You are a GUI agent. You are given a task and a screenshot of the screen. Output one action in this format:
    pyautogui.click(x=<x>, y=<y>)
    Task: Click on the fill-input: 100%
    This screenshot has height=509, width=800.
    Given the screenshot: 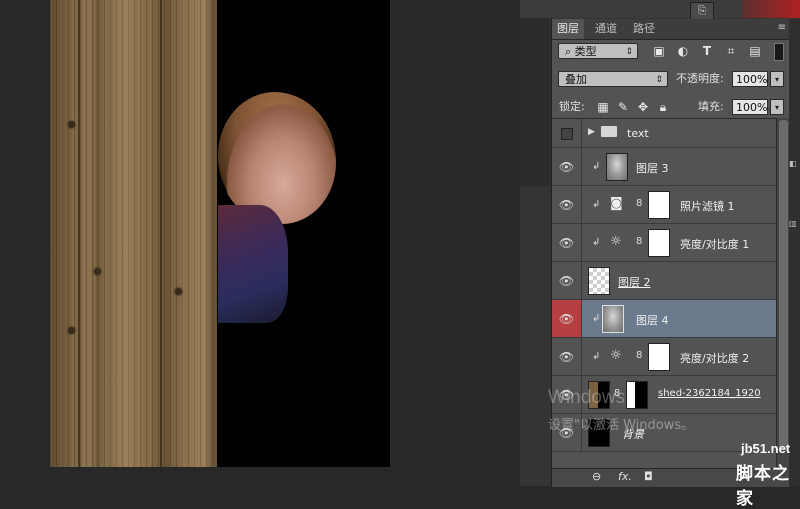 What is the action you would take?
    pyautogui.click(x=750, y=107)
    